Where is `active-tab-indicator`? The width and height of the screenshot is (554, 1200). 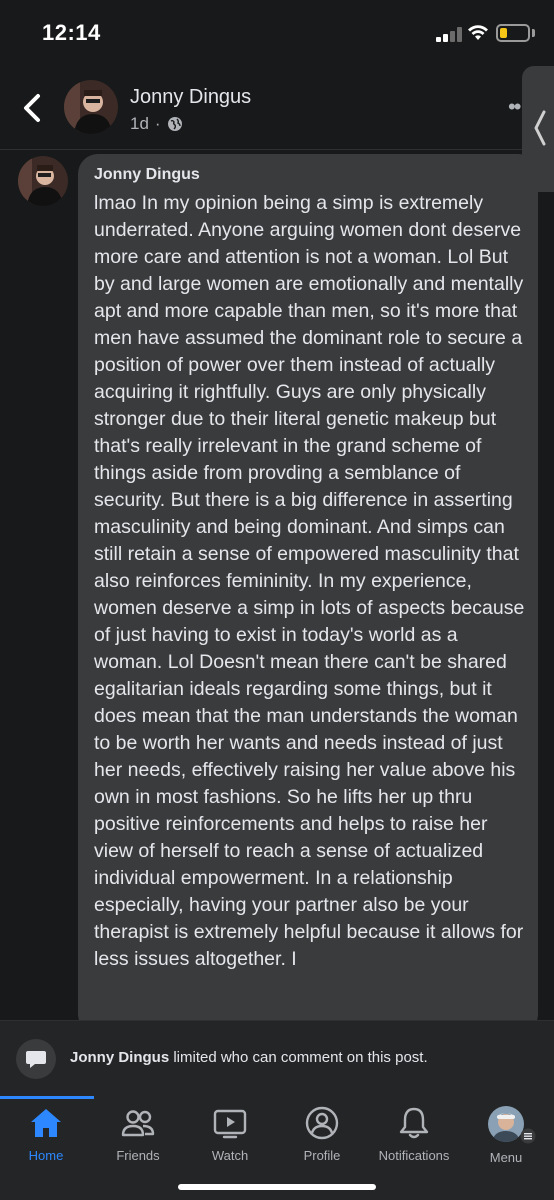 active-tab-indicator is located at coordinates (47, 1097).